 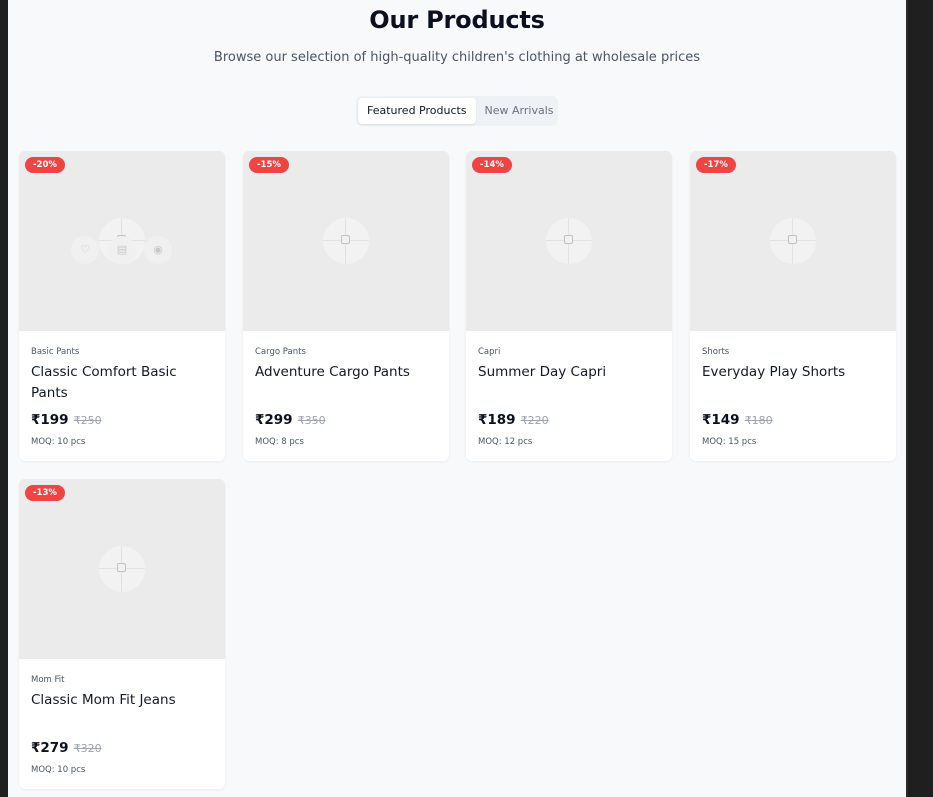 I want to click on product-price: ₹149 ₹180, so click(x=737, y=420).